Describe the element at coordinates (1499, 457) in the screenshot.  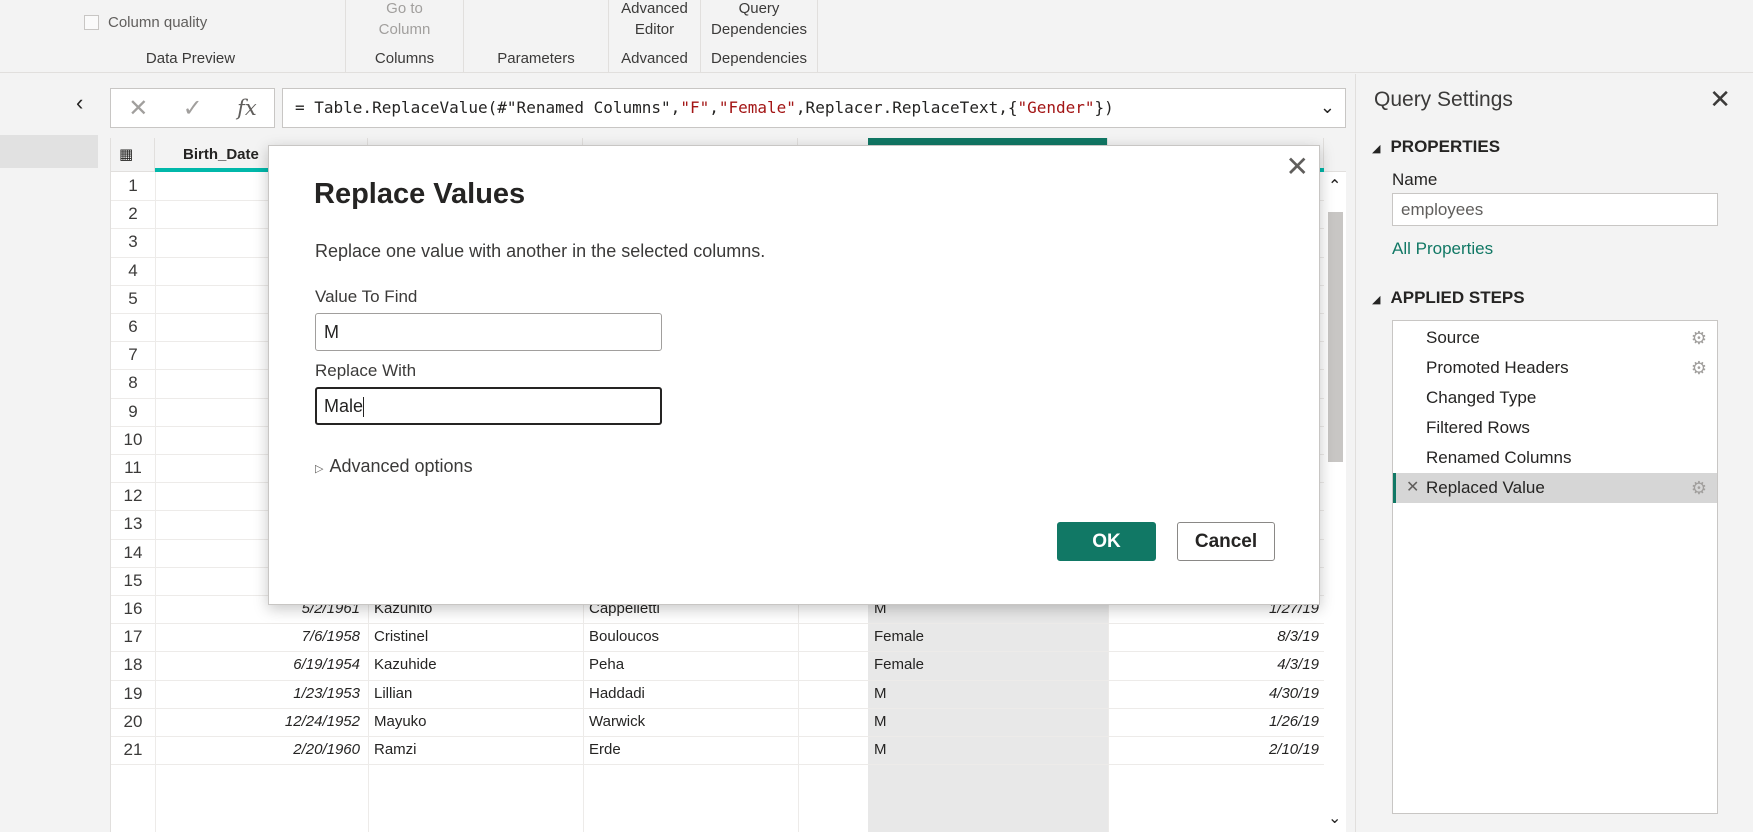
I see `step-label: Renamed Columns` at that location.